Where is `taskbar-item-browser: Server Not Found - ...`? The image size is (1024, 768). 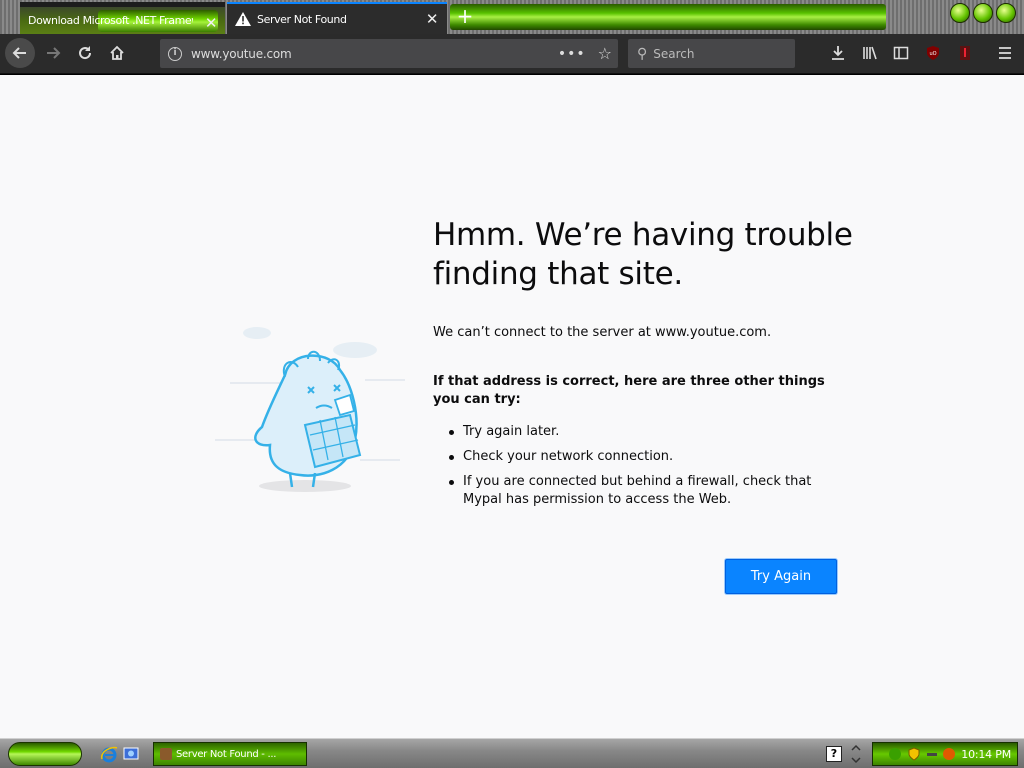 taskbar-item-browser: Server Not Found - ... is located at coordinates (230, 754).